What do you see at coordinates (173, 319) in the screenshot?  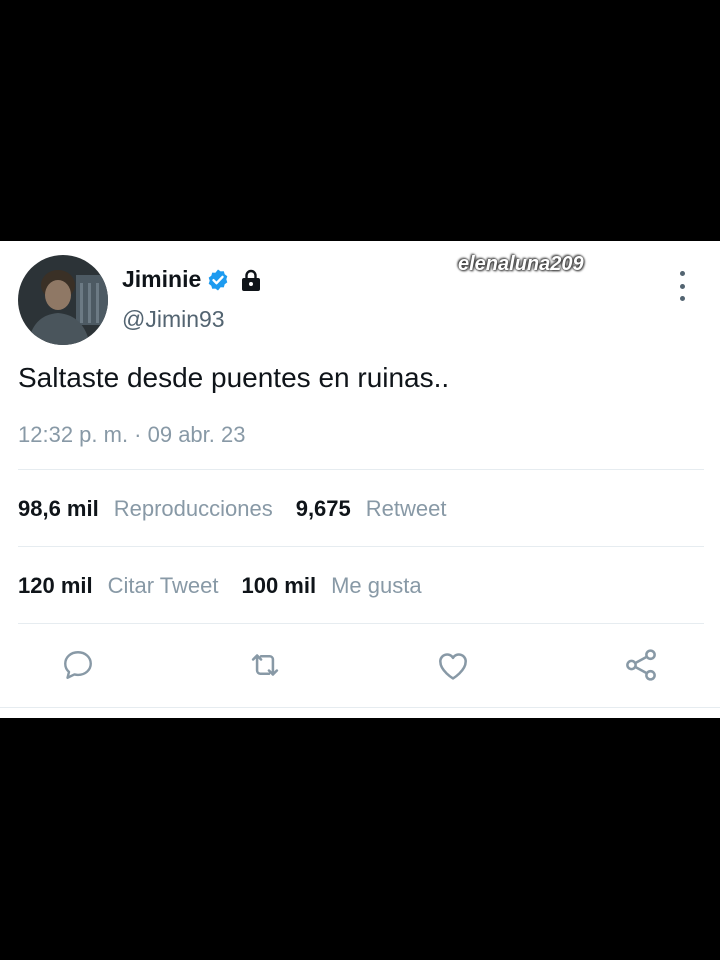 I see `user-handle: @Jimin93` at bounding box center [173, 319].